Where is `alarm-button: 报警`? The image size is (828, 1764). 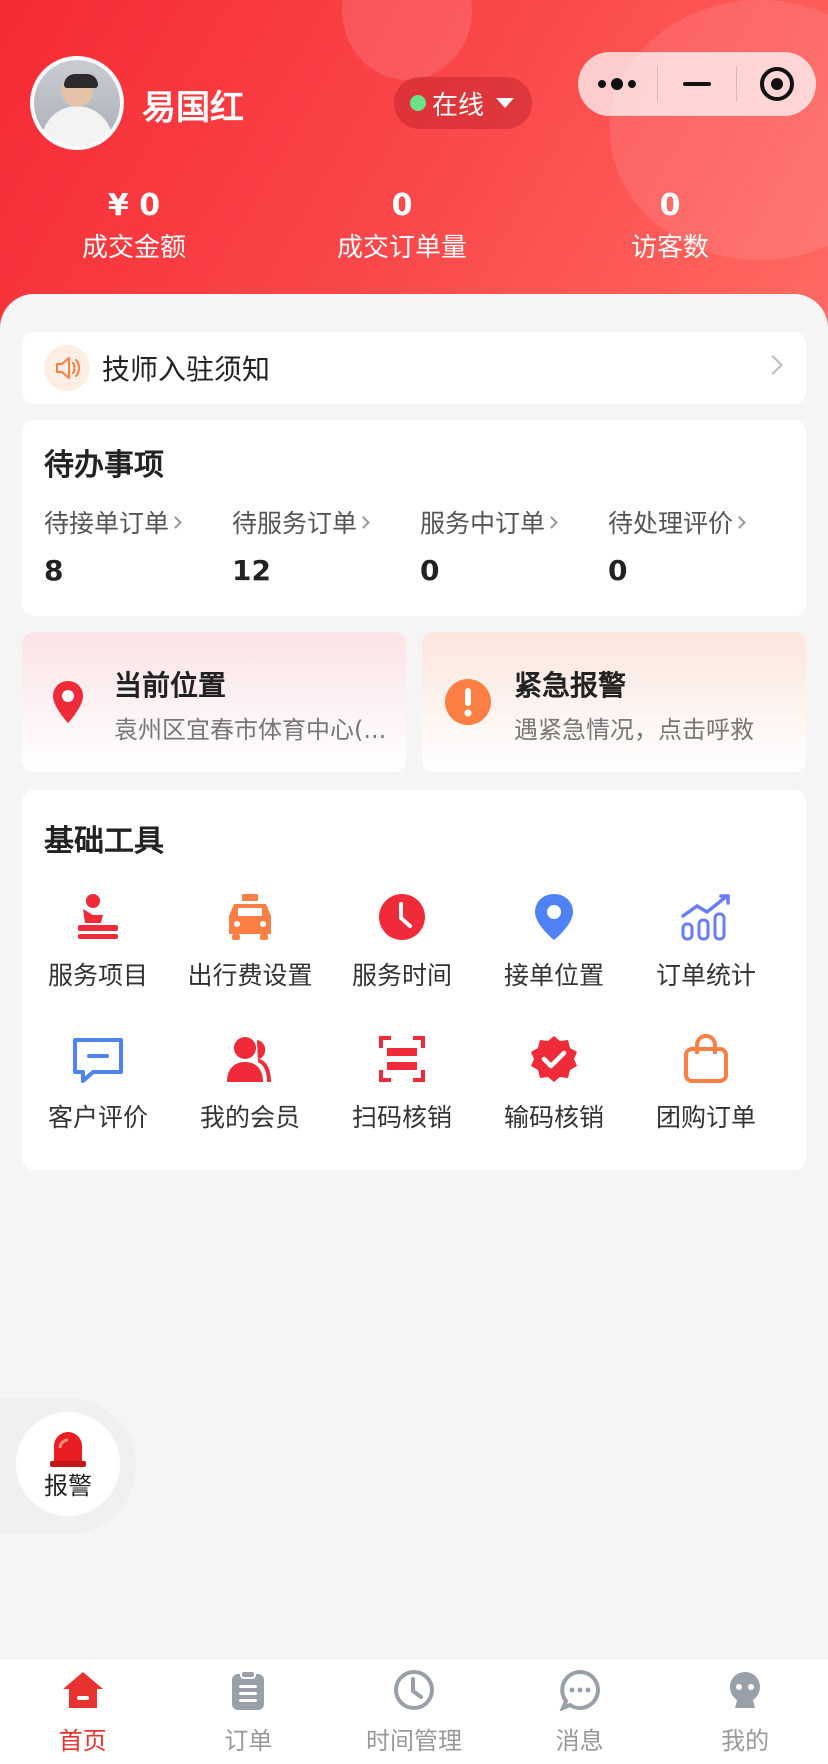
alarm-button: 报警 is located at coordinates (68, 1464).